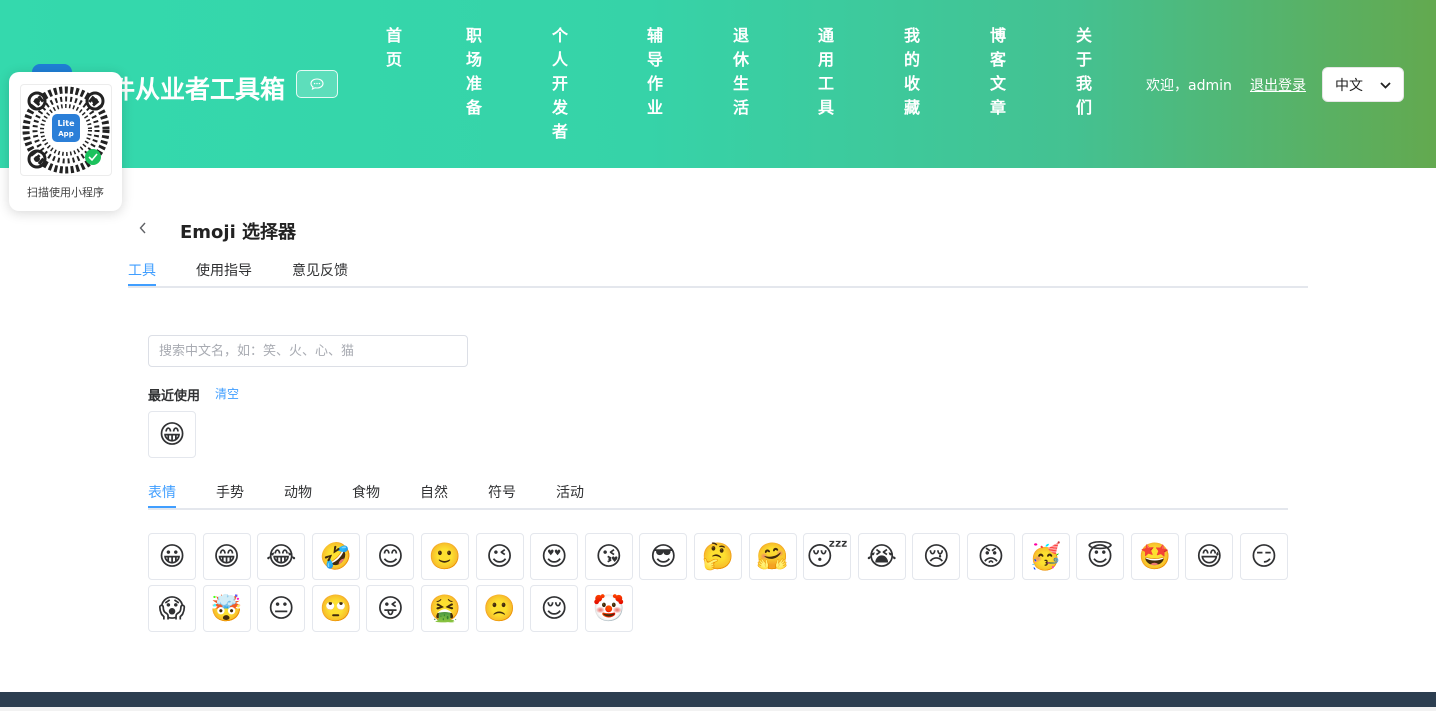  I want to click on recent-emoji: 😁, so click(172, 434).